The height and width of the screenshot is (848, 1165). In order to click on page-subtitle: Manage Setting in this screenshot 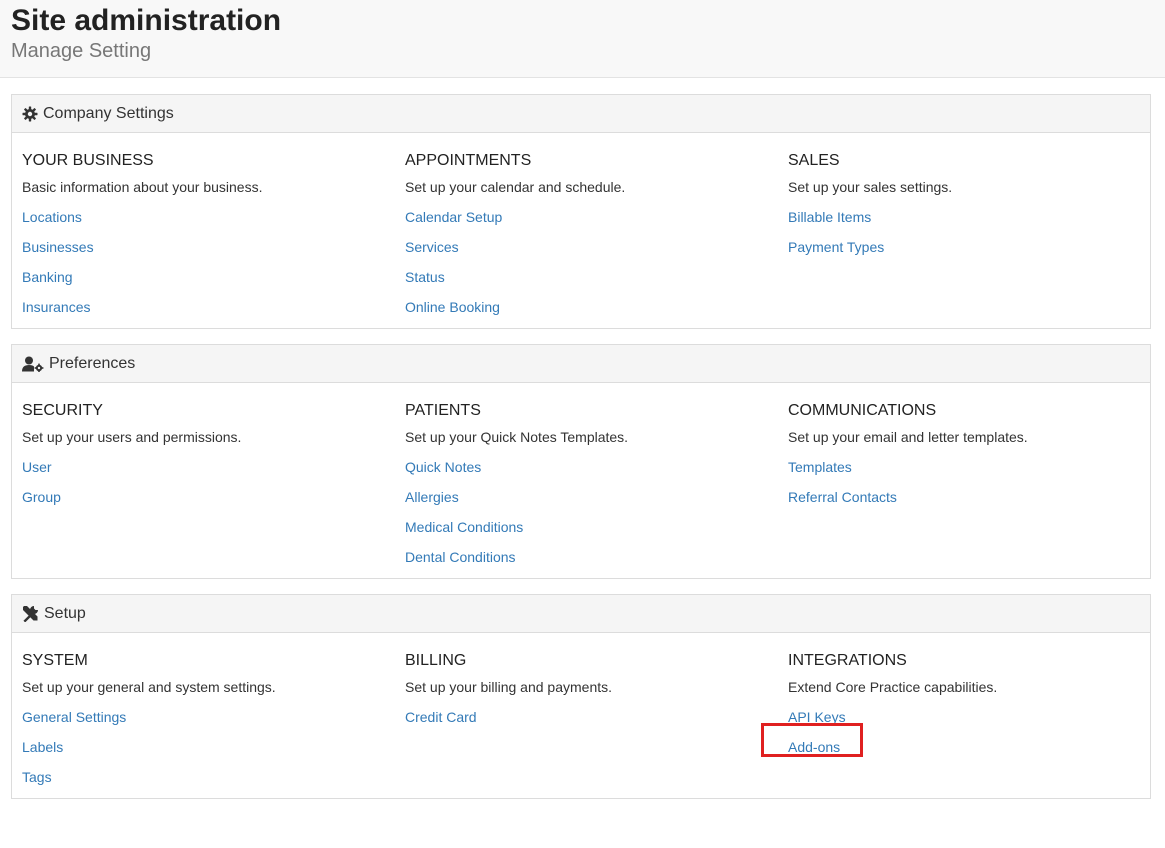, I will do `click(81, 51)`.